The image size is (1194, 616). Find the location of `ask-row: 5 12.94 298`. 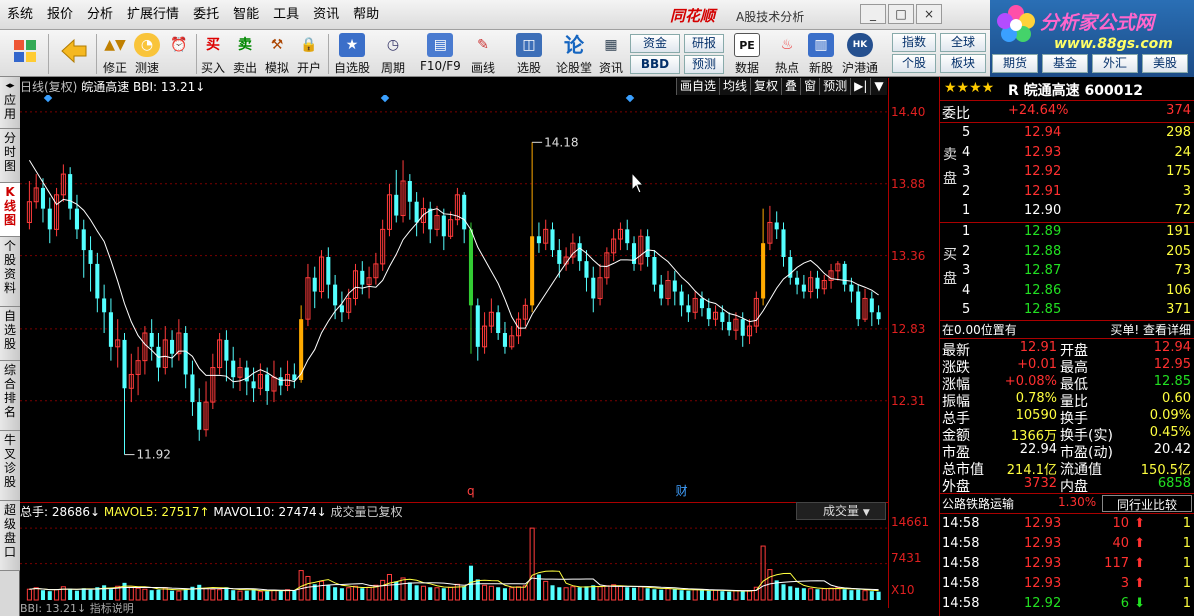

ask-row: 5 12.94 298 is located at coordinates (1067, 133).